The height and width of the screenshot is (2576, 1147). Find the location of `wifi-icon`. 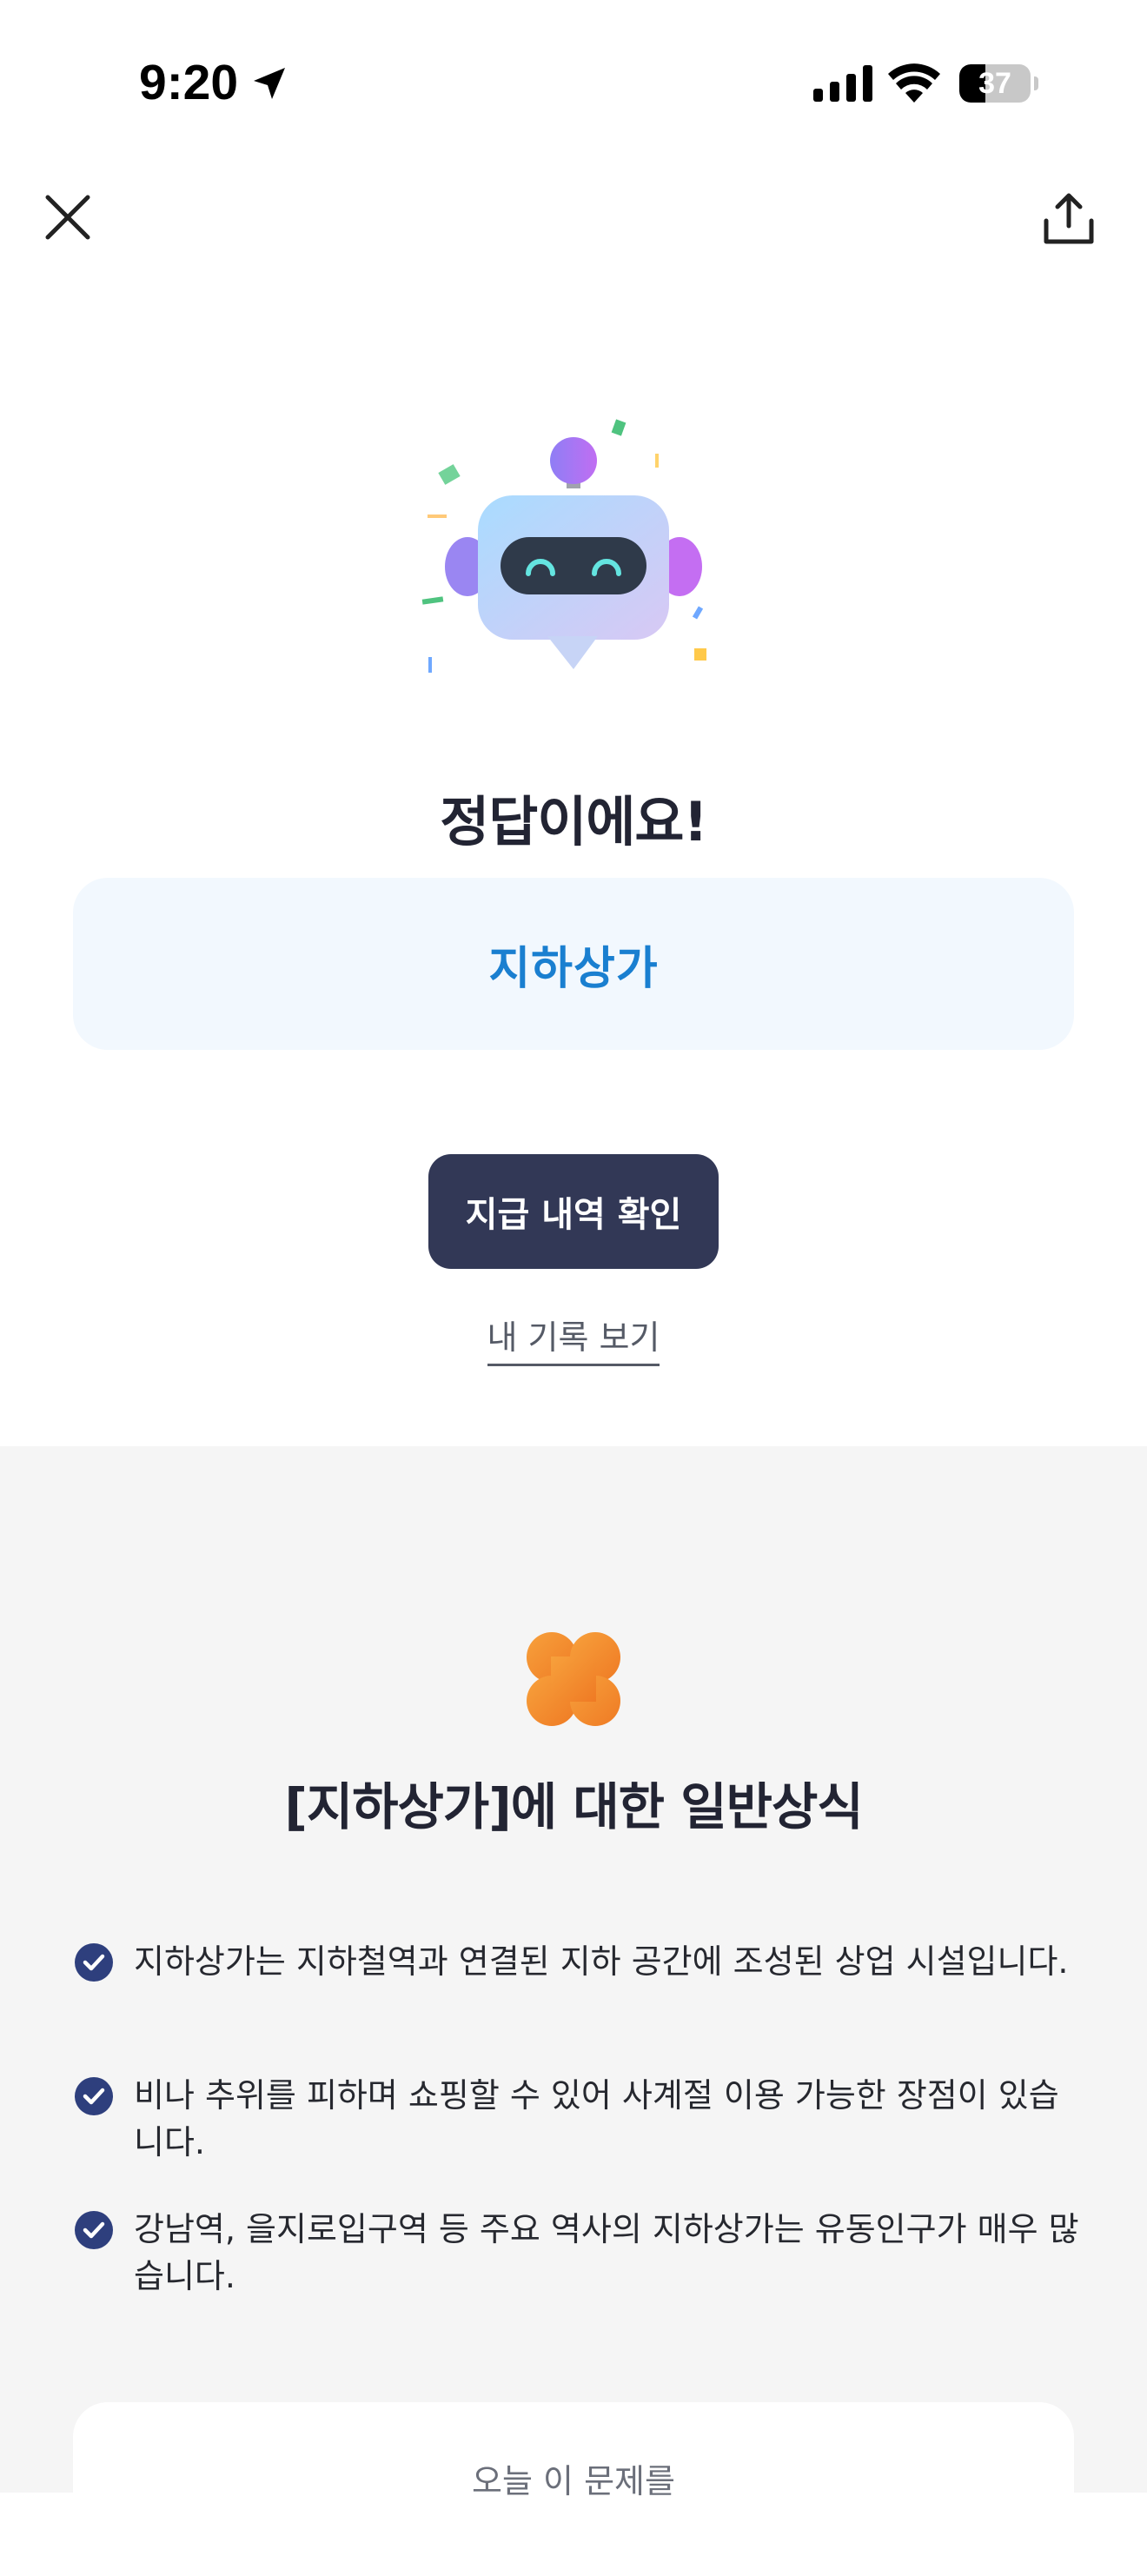

wifi-icon is located at coordinates (914, 83).